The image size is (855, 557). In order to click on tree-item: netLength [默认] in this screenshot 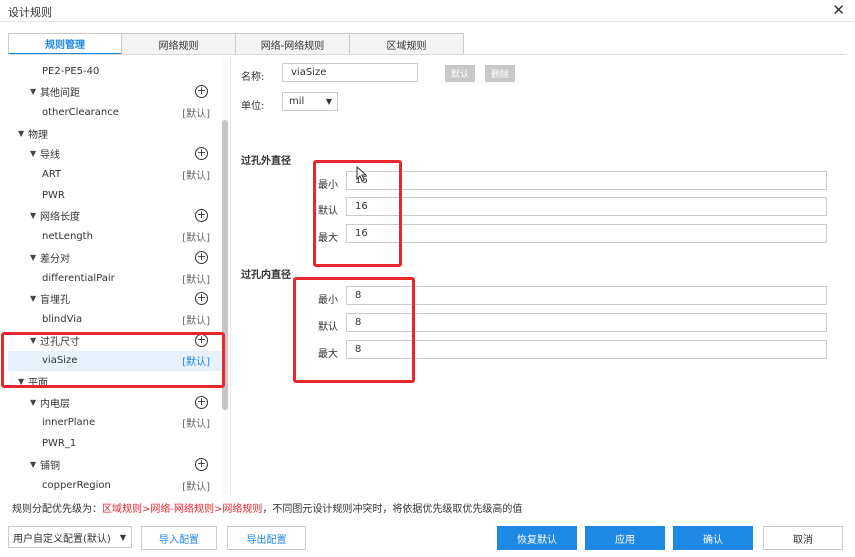, I will do `click(115, 237)`.